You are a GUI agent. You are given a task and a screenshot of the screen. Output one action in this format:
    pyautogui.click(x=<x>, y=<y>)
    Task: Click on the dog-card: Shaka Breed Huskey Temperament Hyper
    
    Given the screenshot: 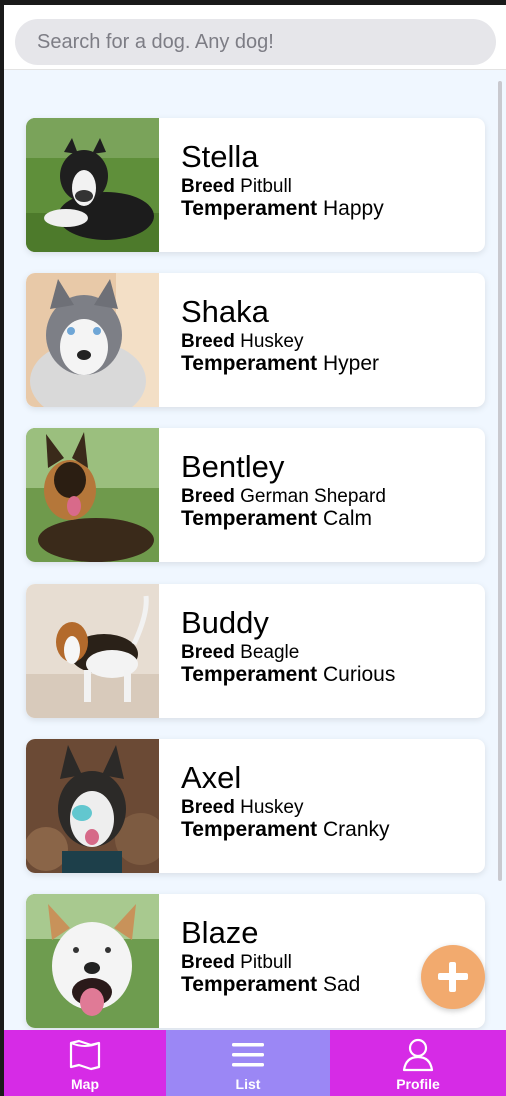 What is the action you would take?
    pyautogui.click(x=255, y=340)
    